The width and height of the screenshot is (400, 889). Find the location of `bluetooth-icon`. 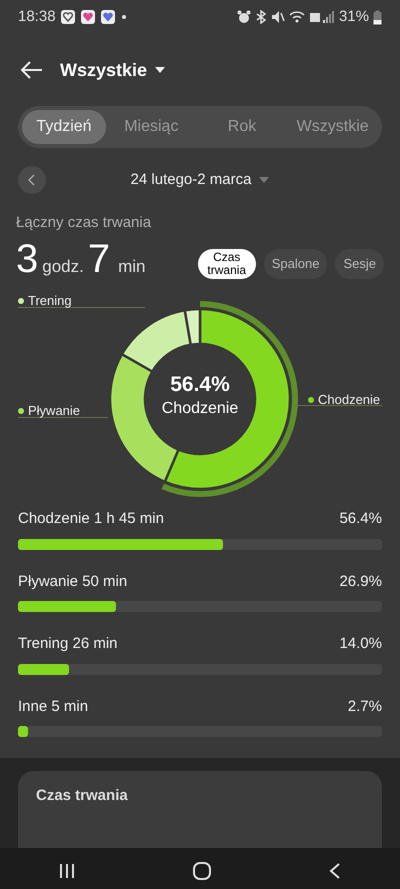

bluetooth-icon is located at coordinates (260, 17).